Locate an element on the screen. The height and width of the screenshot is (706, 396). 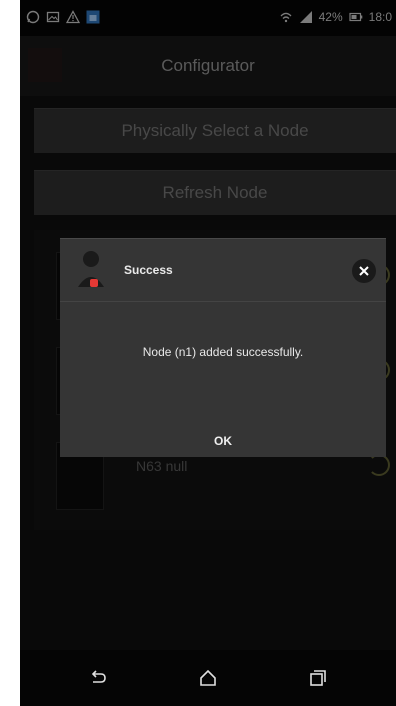
close-icon is located at coordinates (364, 271).